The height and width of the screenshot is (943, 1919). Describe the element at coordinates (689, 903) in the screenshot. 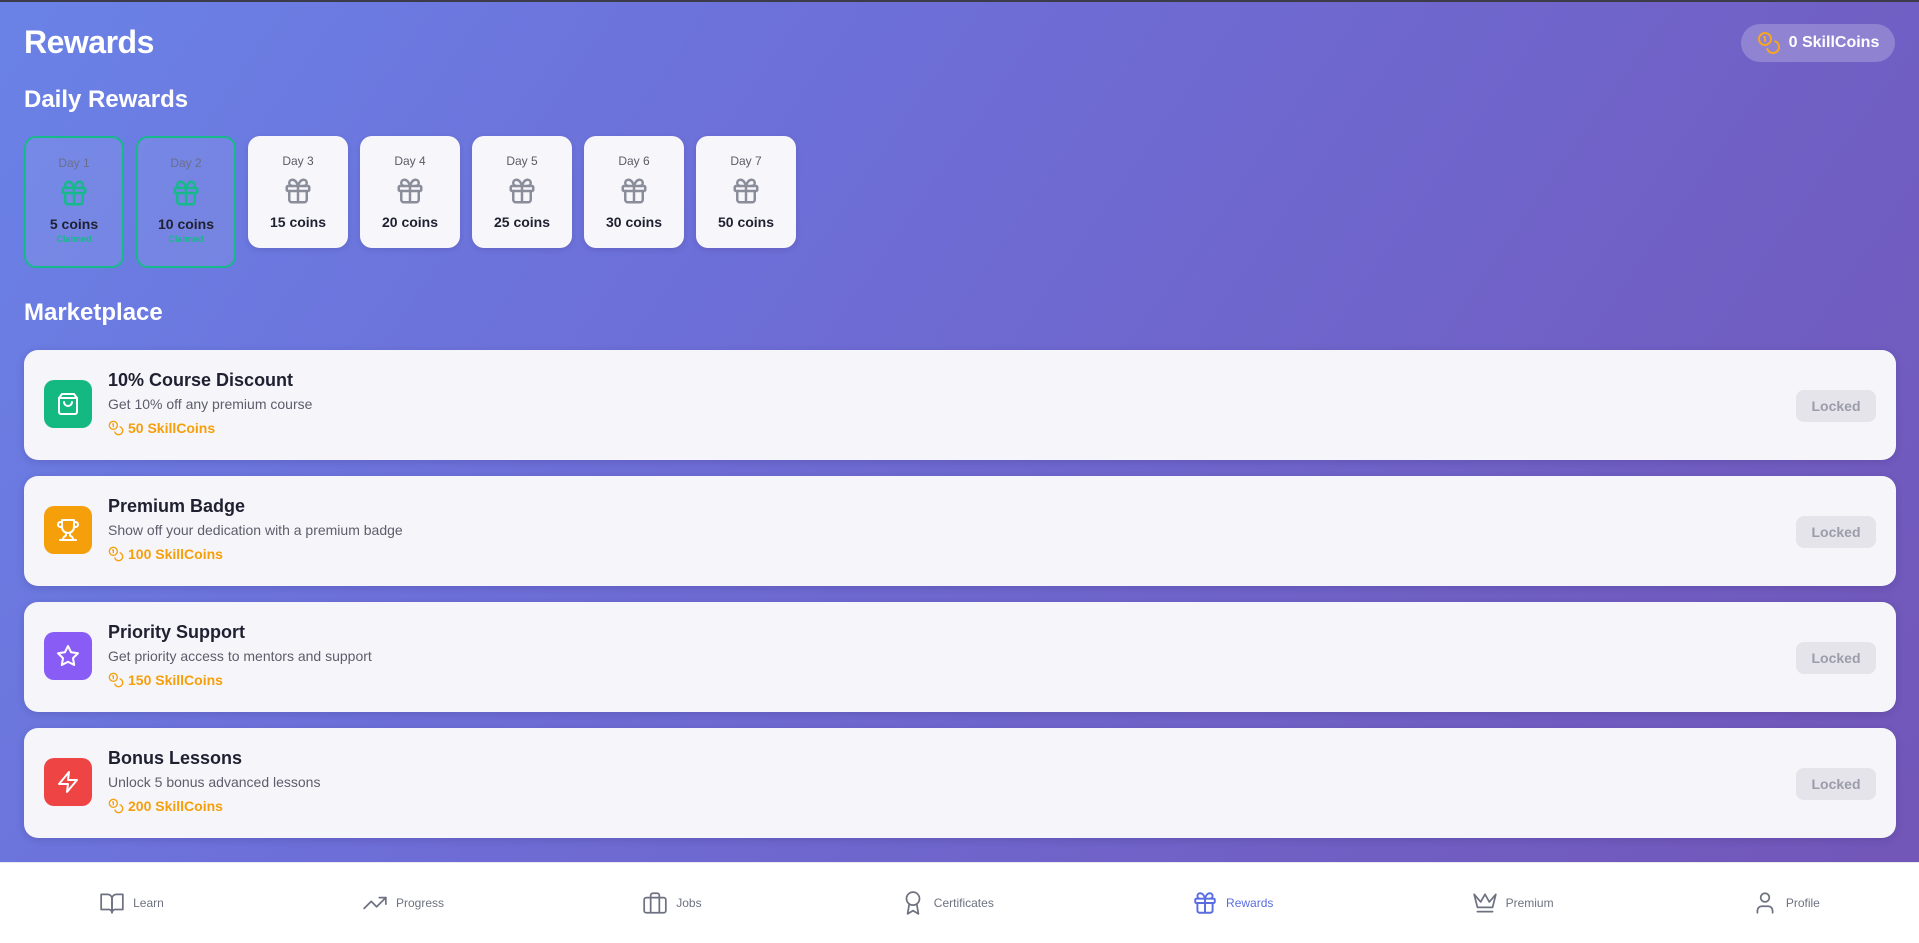

I see `nav-label: Jobs` at that location.